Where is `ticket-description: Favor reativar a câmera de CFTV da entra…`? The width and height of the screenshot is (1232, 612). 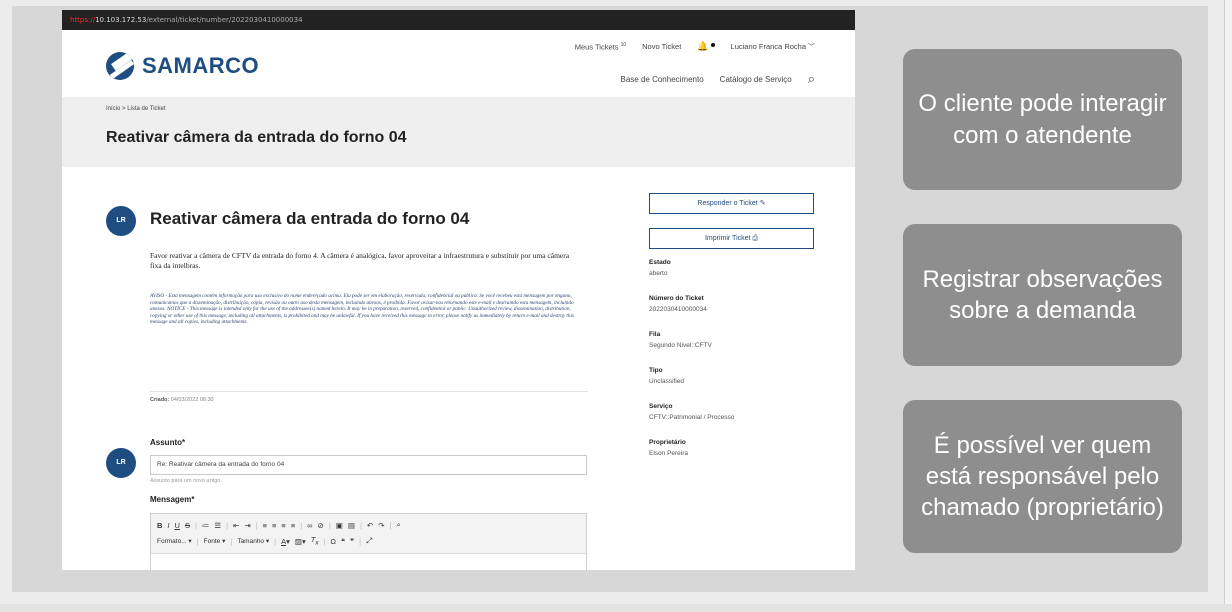 ticket-description: Favor reativar a câmera de CFTV da entra… is located at coordinates (360, 260).